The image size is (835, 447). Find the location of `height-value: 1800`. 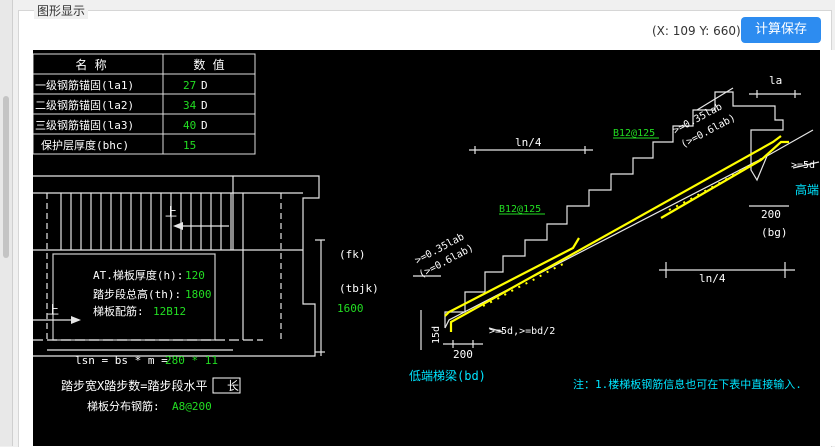

height-value: 1800 is located at coordinates (198, 294).